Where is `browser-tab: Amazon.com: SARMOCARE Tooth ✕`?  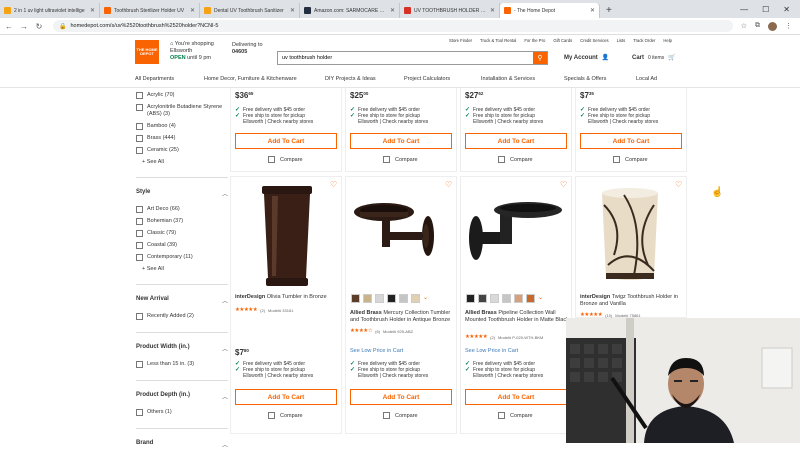 browser-tab: Amazon.com: SARMOCARE Tooth ✕ is located at coordinates (350, 10).